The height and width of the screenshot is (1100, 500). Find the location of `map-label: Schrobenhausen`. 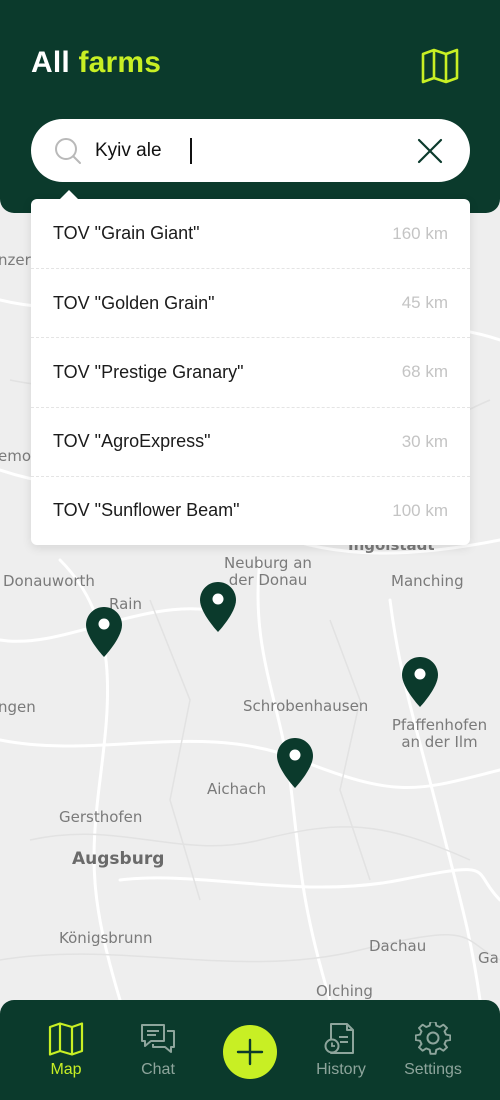

map-label: Schrobenhausen is located at coordinates (306, 706).